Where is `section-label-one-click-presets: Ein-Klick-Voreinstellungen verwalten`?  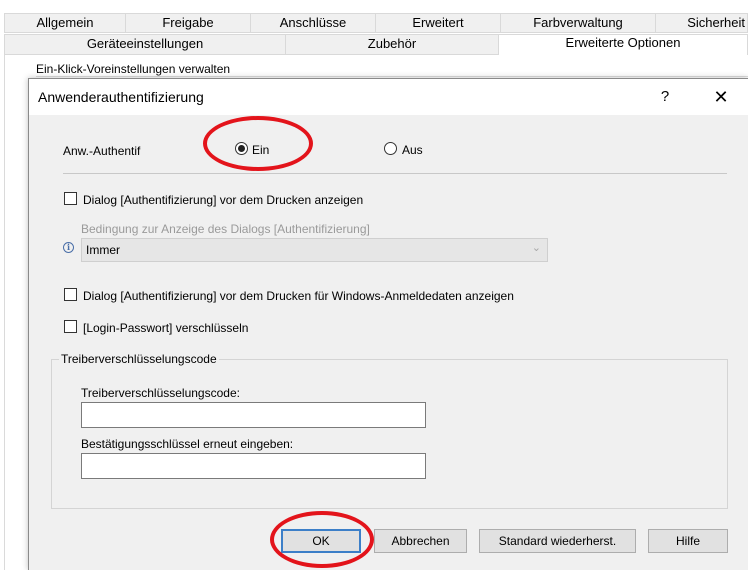 section-label-one-click-presets: Ein-Klick-Voreinstellungen verwalten is located at coordinates (133, 69).